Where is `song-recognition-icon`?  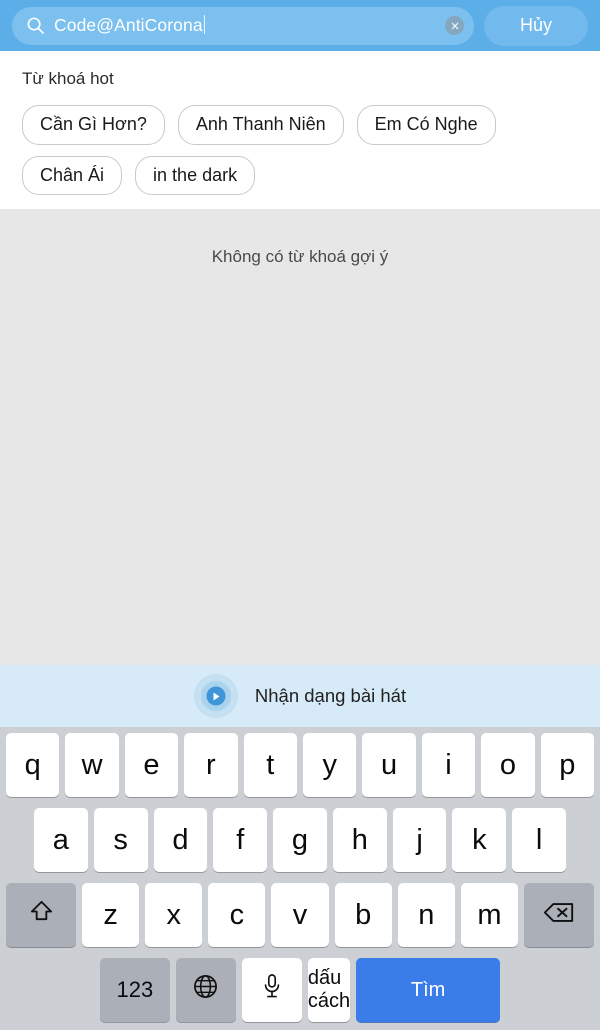 song-recognition-icon is located at coordinates (215, 696).